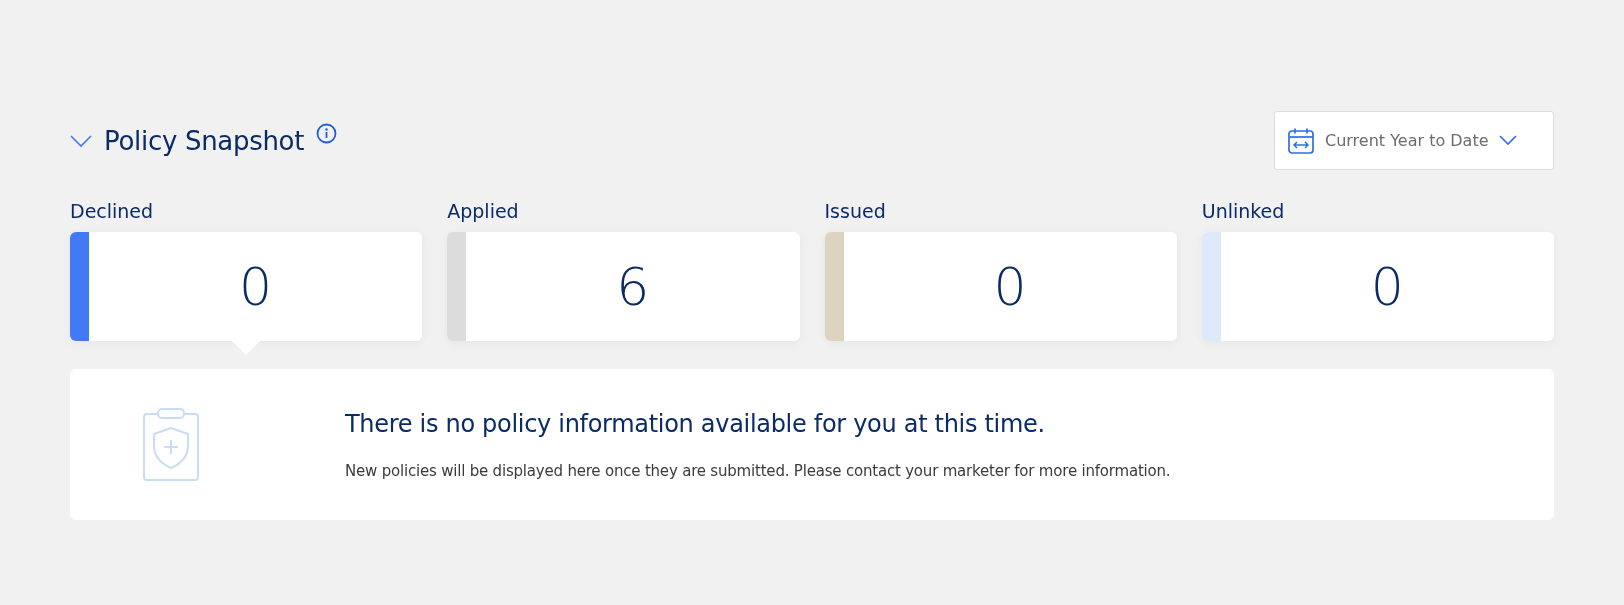 This screenshot has height=605, width=1624. I want to click on info-icon, so click(327, 133).